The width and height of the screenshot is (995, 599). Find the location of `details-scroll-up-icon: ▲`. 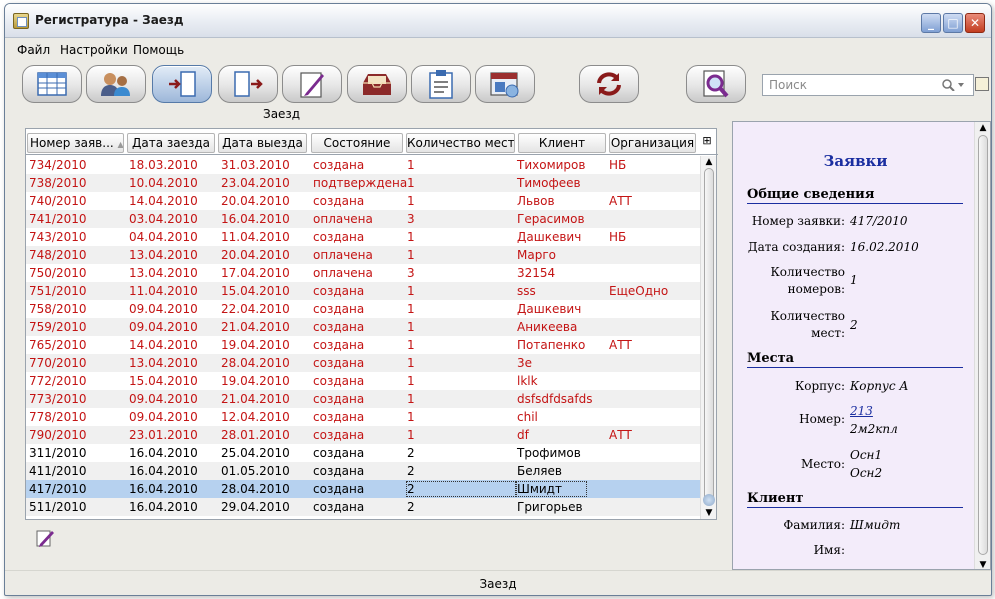

details-scroll-up-icon: ▲ is located at coordinates (983, 128).